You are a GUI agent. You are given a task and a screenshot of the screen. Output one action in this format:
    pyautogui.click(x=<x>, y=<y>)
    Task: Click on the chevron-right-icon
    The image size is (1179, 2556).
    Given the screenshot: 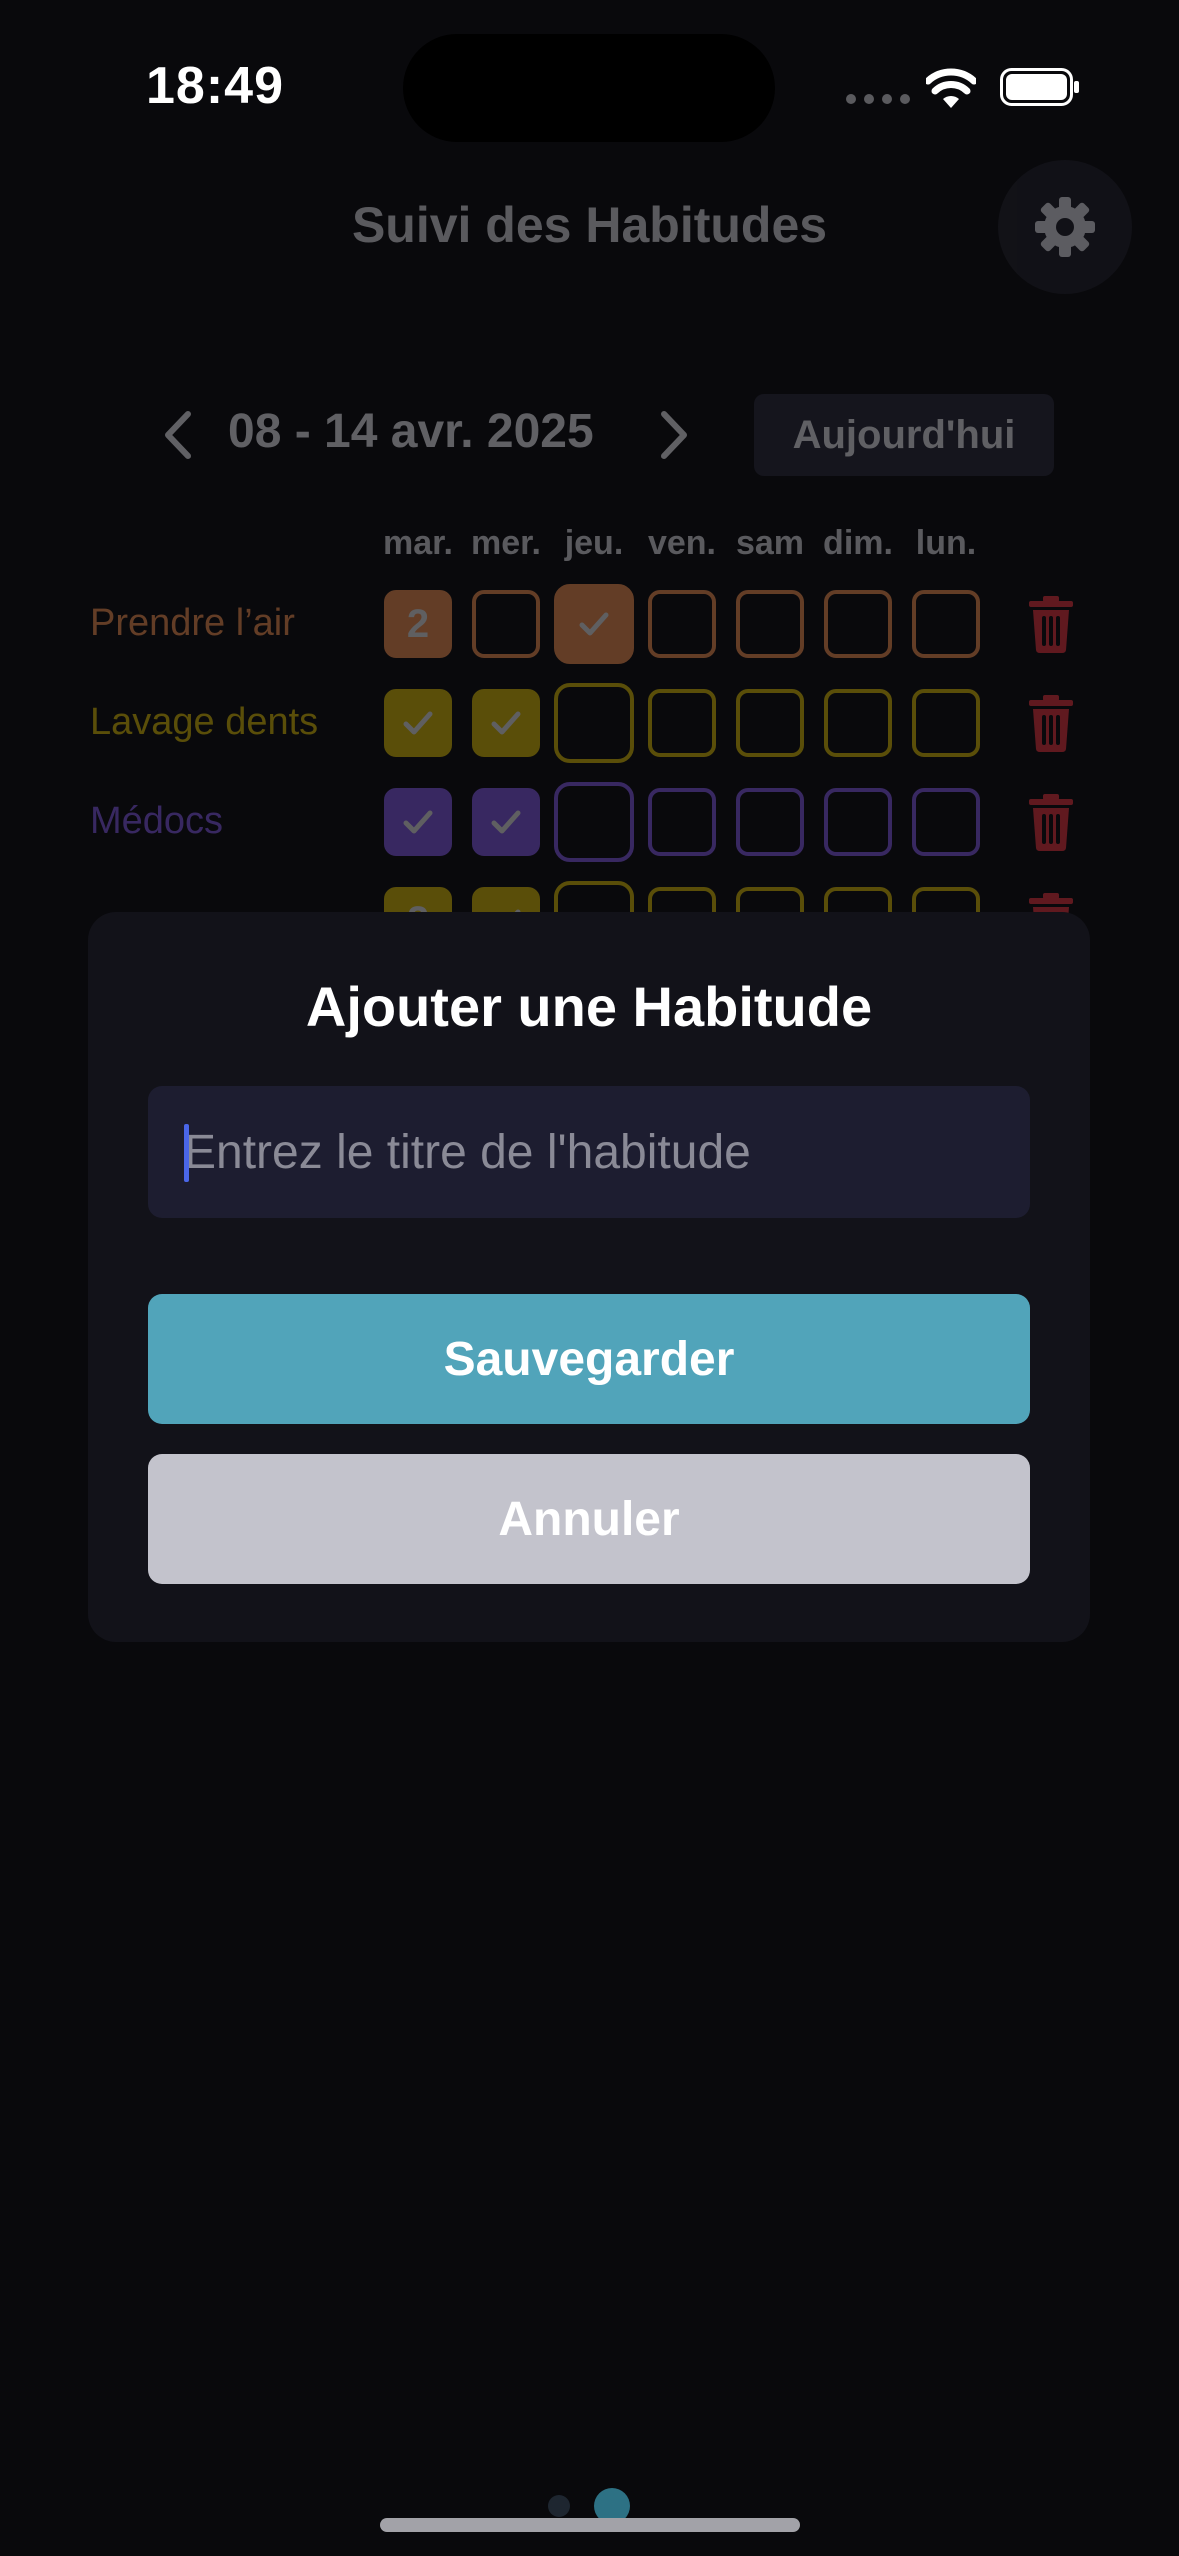 What is the action you would take?
    pyautogui.click(x=674, y=435)
    